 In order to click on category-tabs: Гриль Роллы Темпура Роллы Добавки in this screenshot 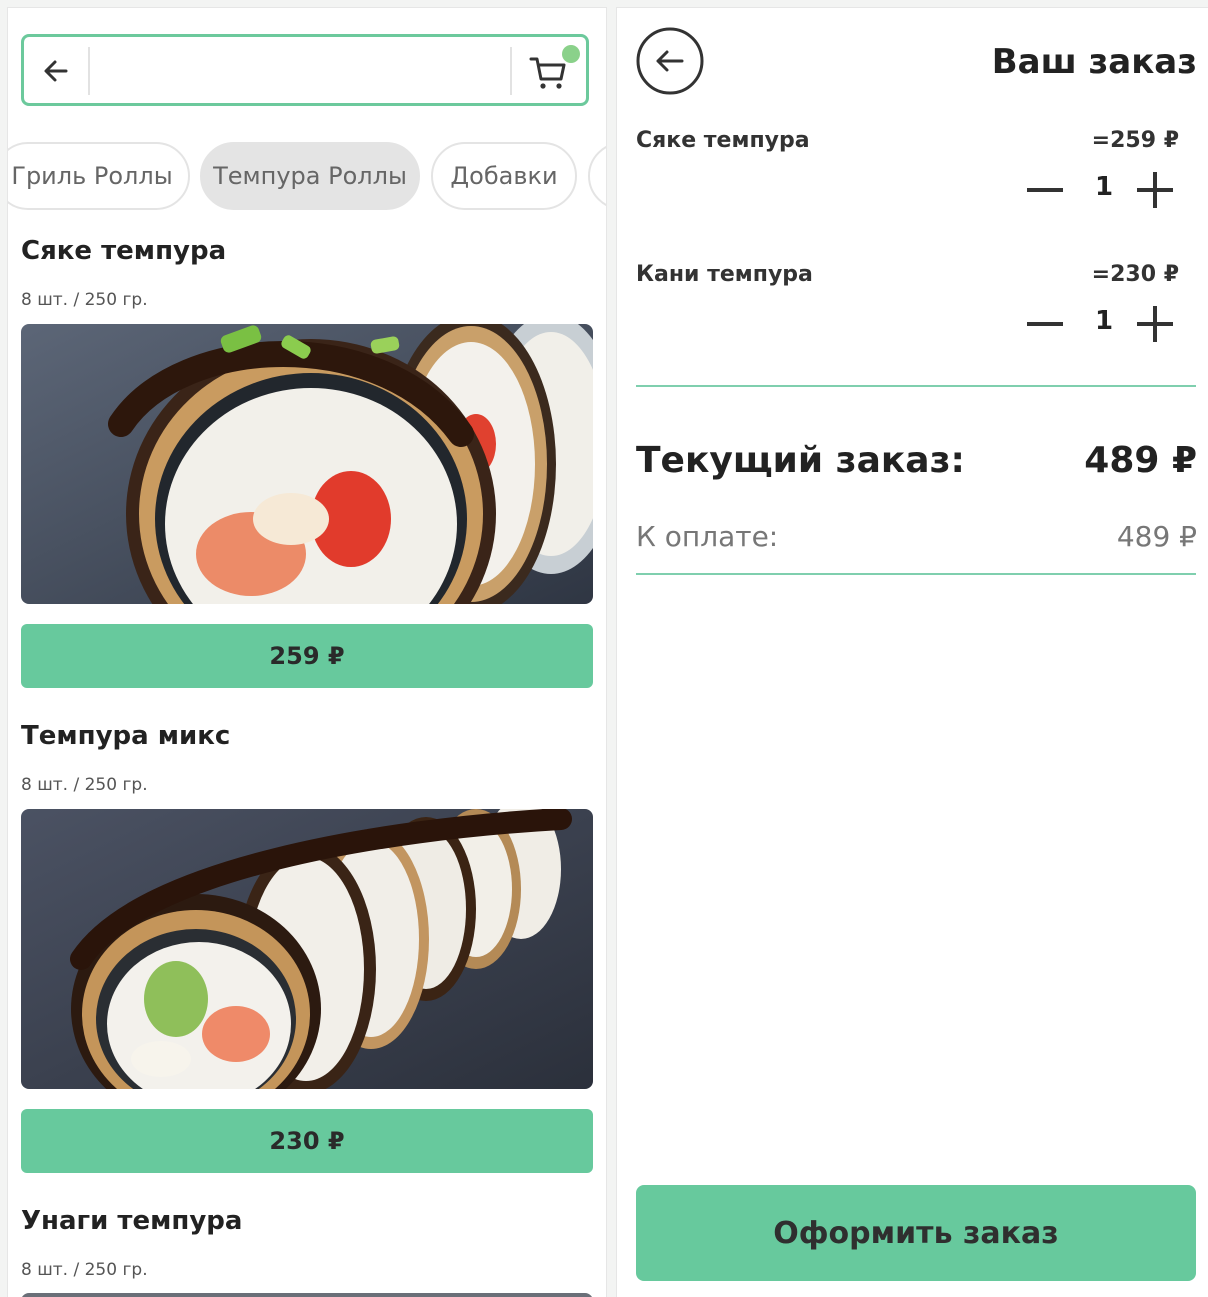, I will do `click(307, 178)`.